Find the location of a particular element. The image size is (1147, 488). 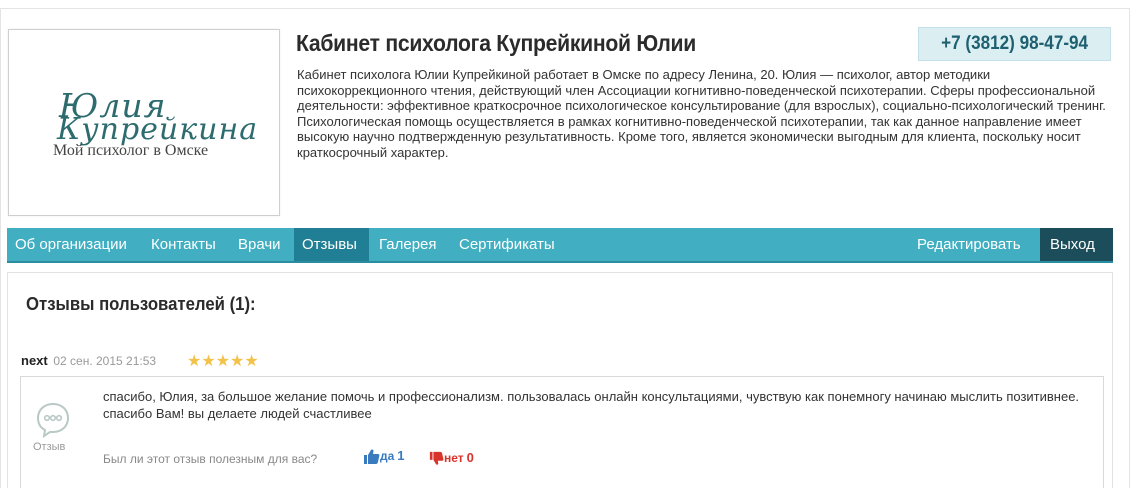

helpful-yes-label: да is located at coordinates (387, 456).